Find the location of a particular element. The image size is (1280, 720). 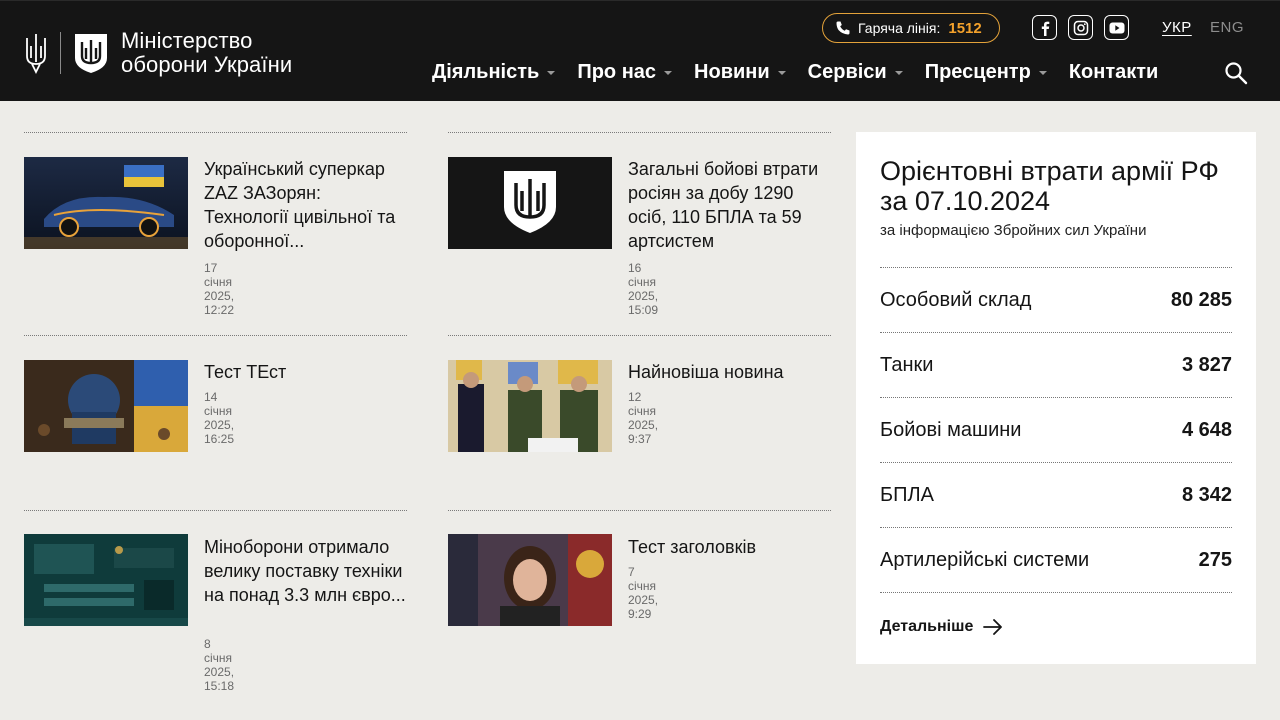

news-title: Тест заголовків is located at coordinates (730, 547).